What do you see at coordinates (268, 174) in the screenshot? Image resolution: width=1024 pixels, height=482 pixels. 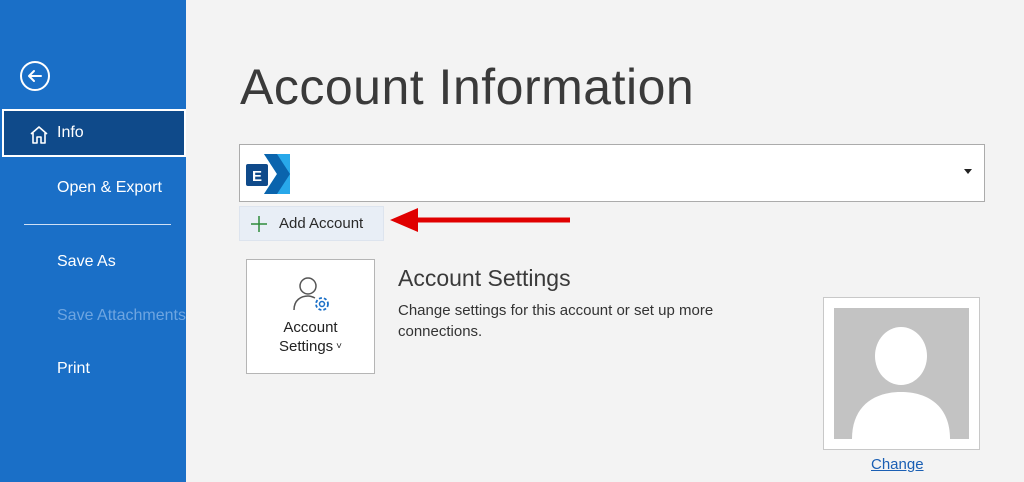 I see `exchange-icon: E` at bounding box center [268, 174].